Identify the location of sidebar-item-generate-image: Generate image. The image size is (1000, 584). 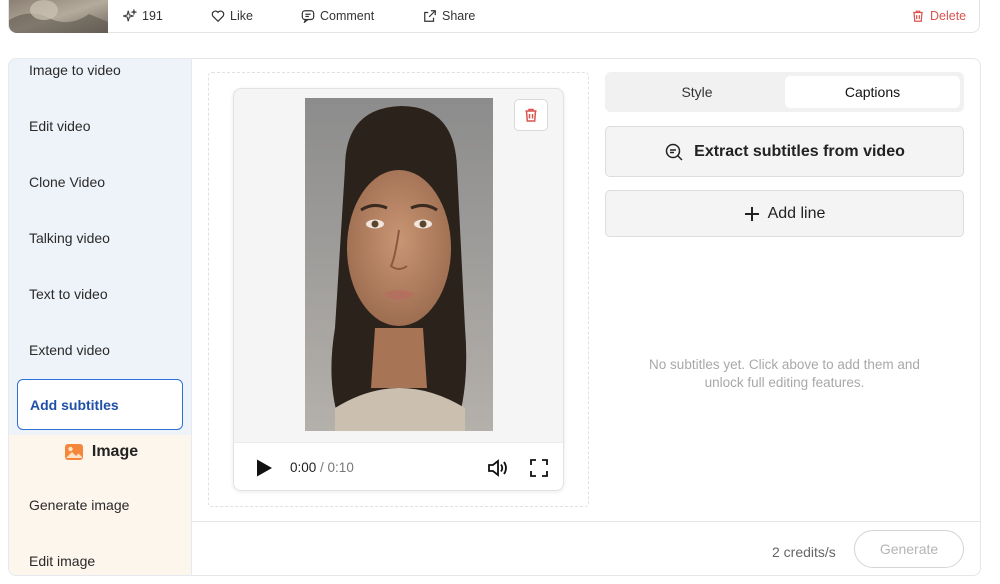
(79, 505).